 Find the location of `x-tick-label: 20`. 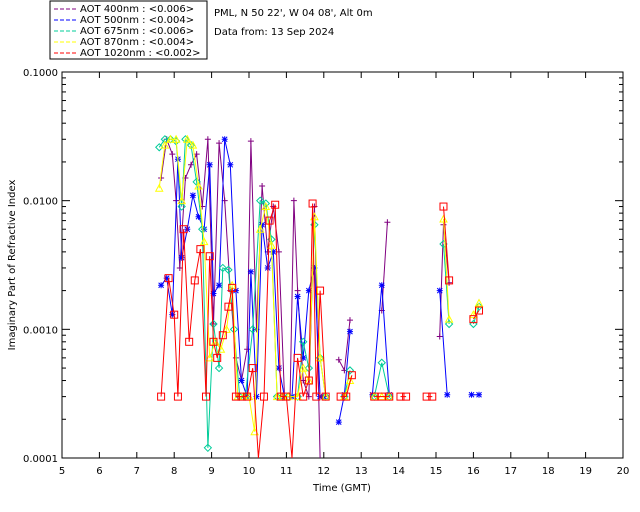

x-tick-label: 20 is located at coordinates (623, 471).